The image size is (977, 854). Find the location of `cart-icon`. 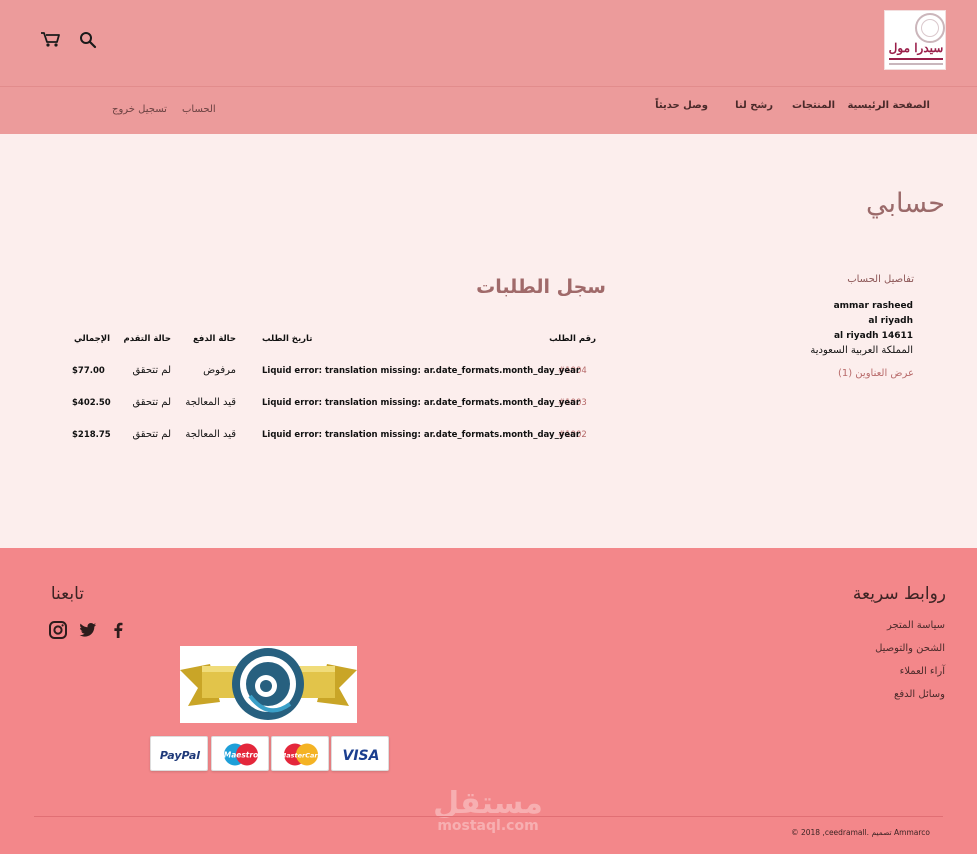

cart-icon is located at coordinates (51, 40).